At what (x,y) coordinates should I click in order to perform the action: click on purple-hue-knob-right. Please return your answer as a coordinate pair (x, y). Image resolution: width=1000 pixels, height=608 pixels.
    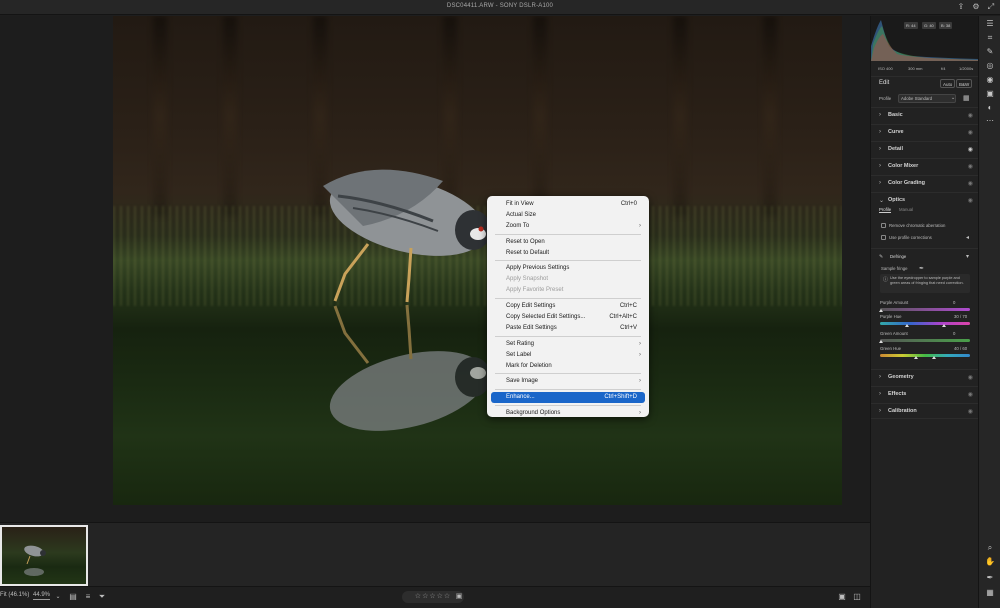
    Looking at the image, I should click on (944, 325).